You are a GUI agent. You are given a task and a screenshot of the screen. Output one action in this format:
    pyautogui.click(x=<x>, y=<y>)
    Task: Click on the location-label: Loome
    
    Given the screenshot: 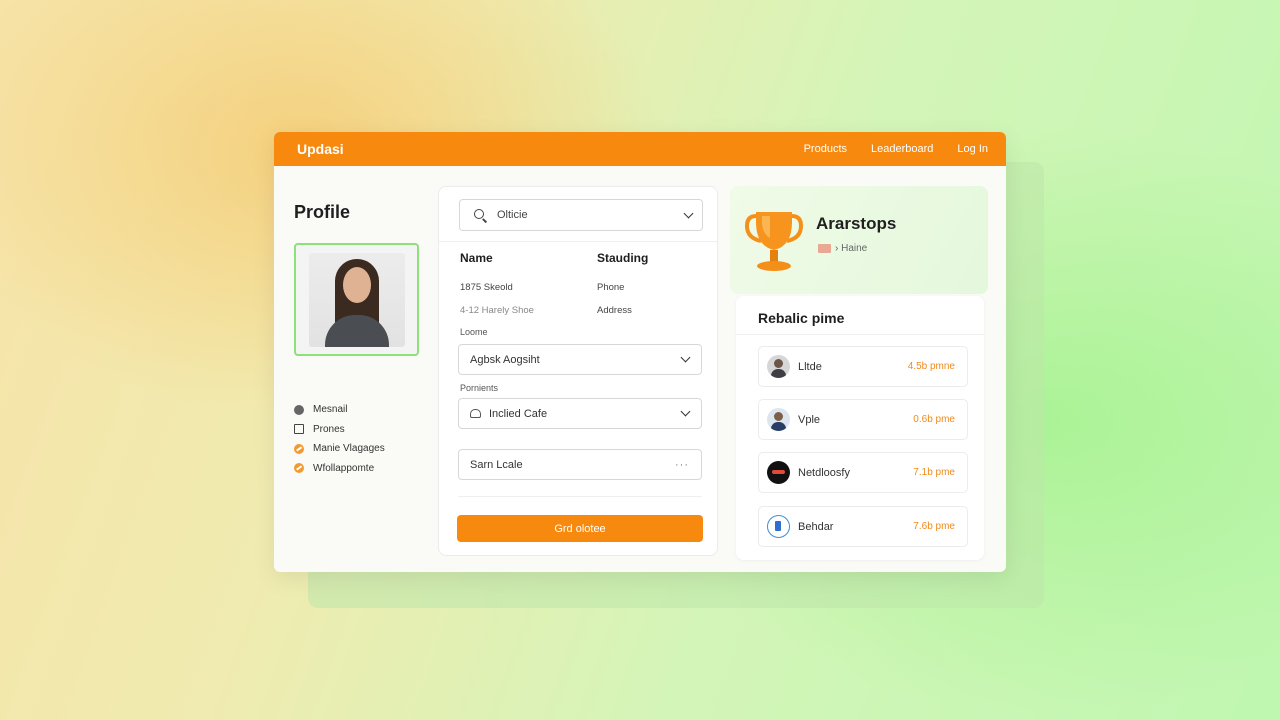 What is the action you would take?
    pyautogui.click(x=474, y=332)
    